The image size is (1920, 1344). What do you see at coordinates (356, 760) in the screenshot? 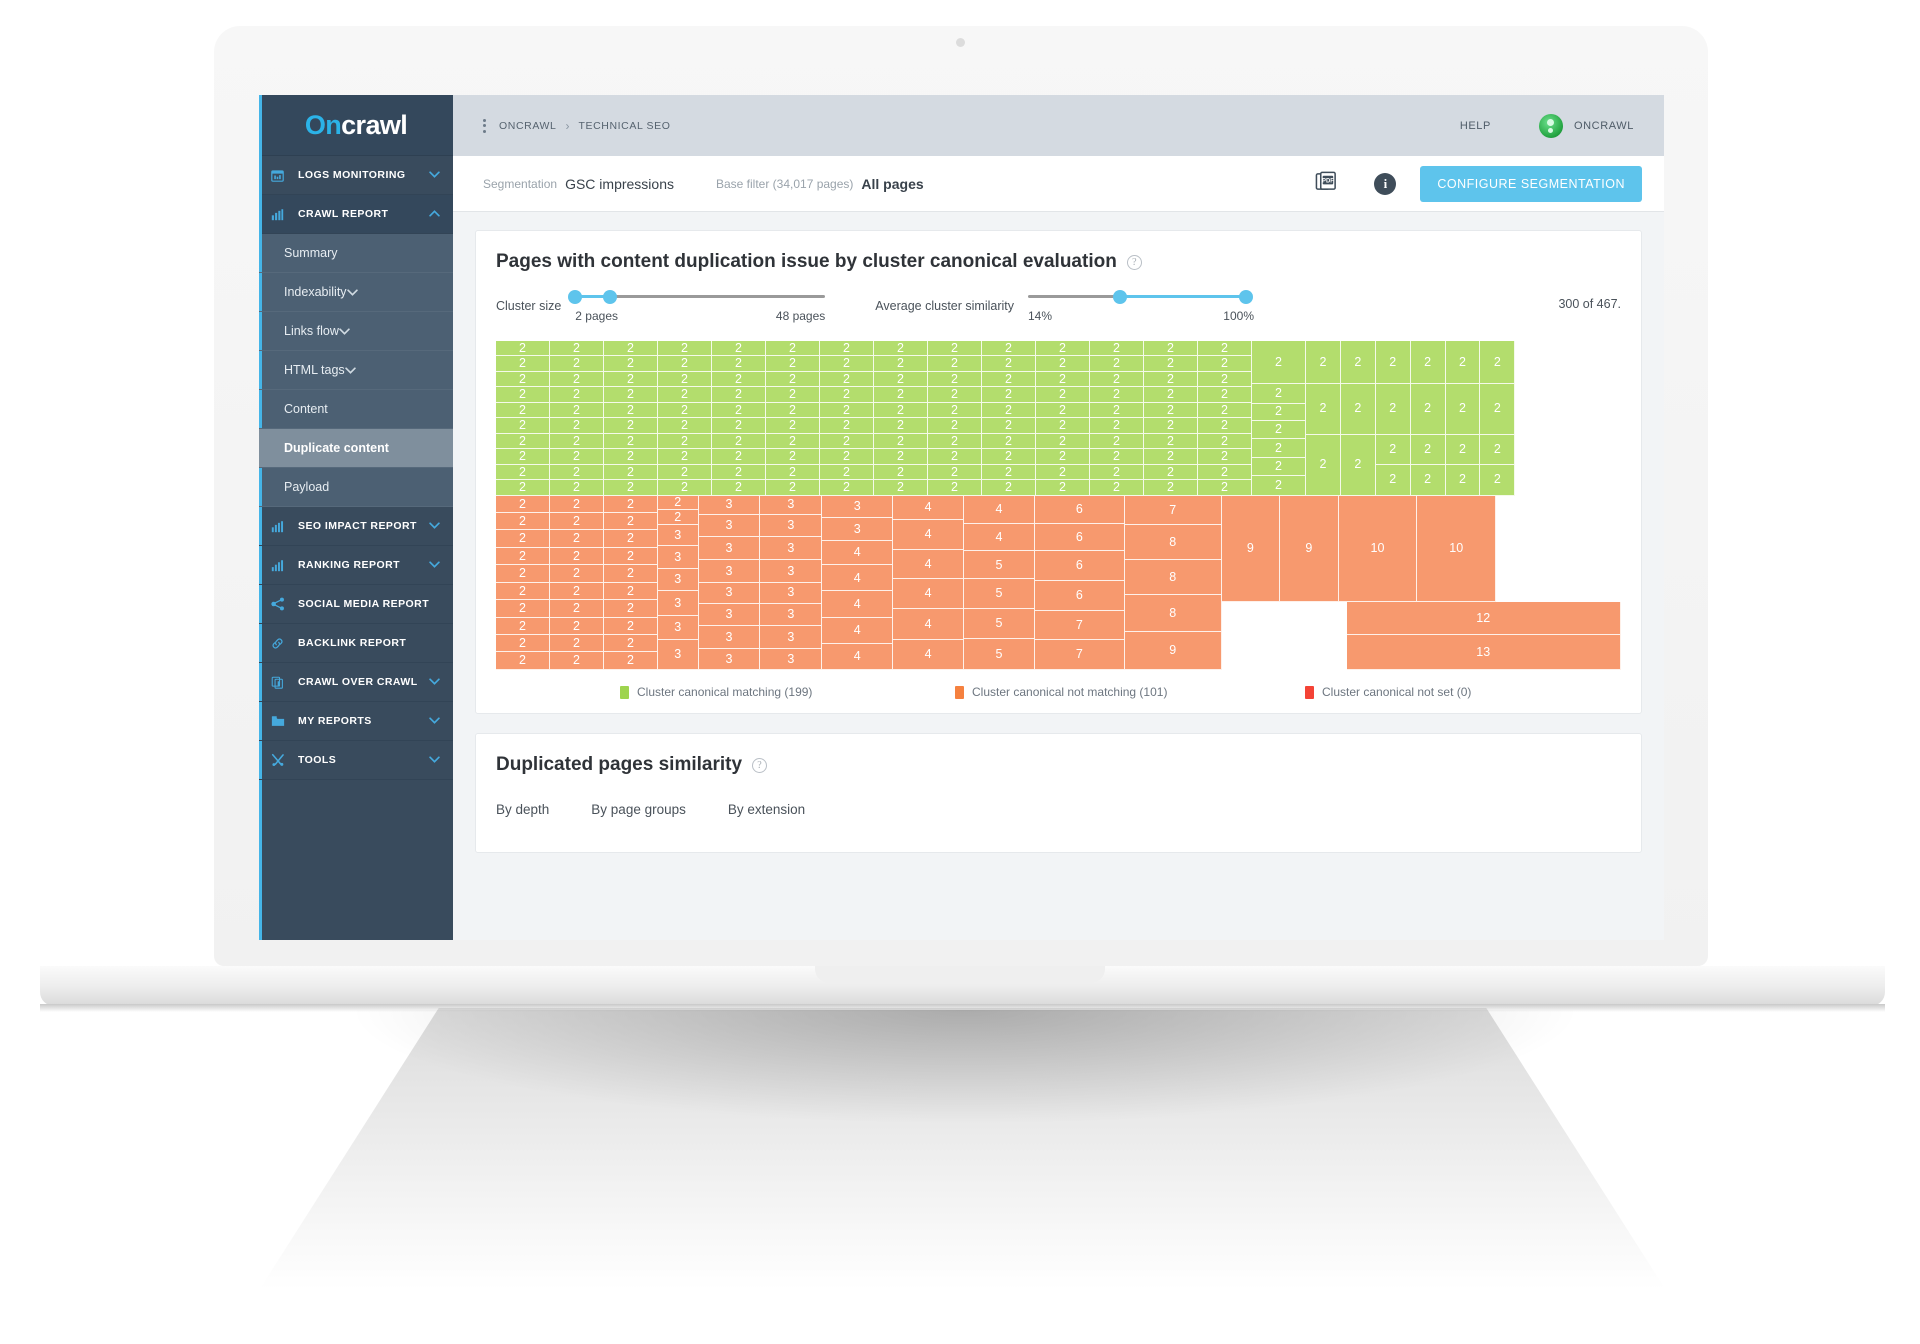
I see `sidebar-group-tools: TOOLS` at bounding box center [356, 760].